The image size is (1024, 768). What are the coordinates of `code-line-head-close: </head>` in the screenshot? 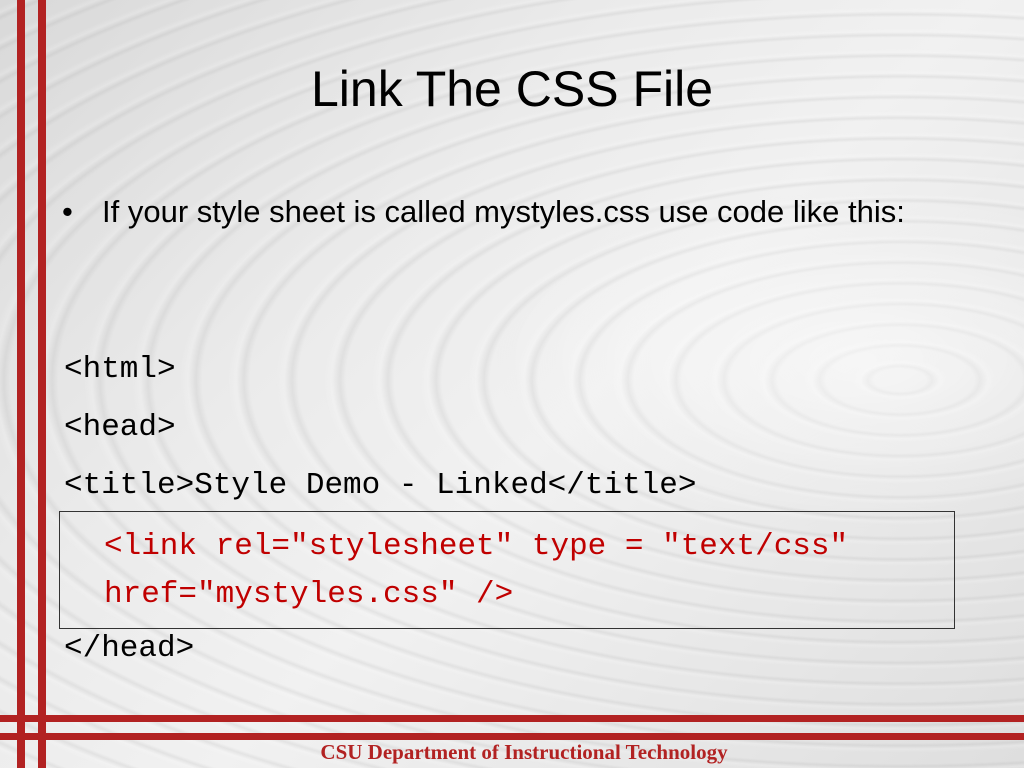 It's located at (129, 648).